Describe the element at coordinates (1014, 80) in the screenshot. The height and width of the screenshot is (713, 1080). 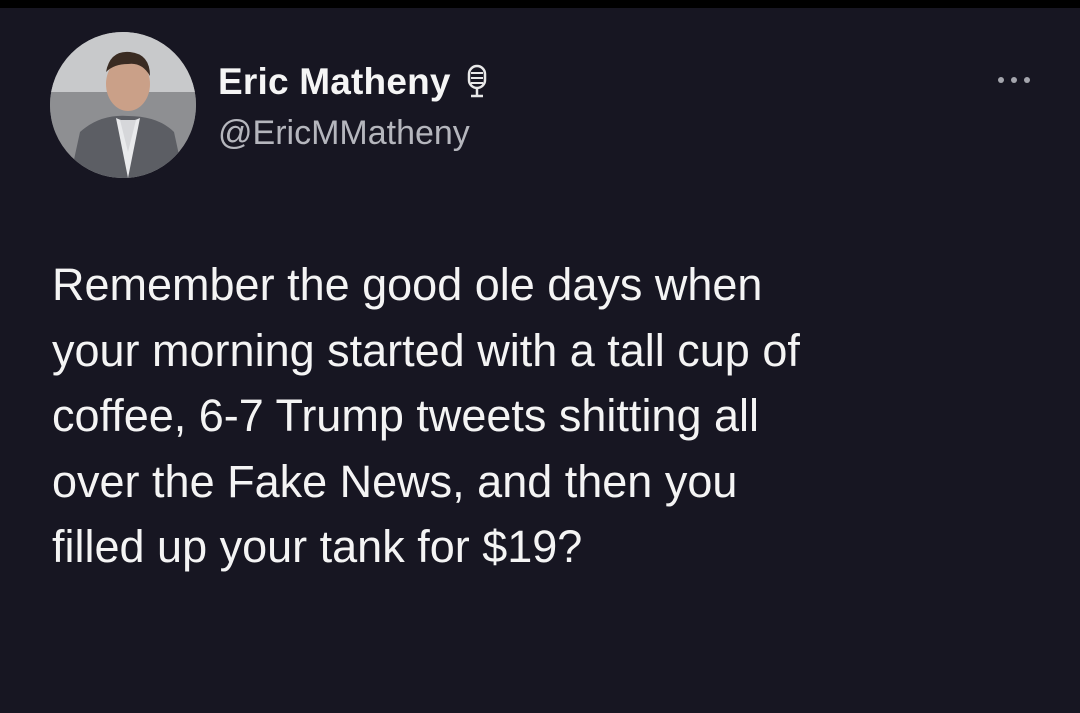
I see `more-options-icon` at that location.